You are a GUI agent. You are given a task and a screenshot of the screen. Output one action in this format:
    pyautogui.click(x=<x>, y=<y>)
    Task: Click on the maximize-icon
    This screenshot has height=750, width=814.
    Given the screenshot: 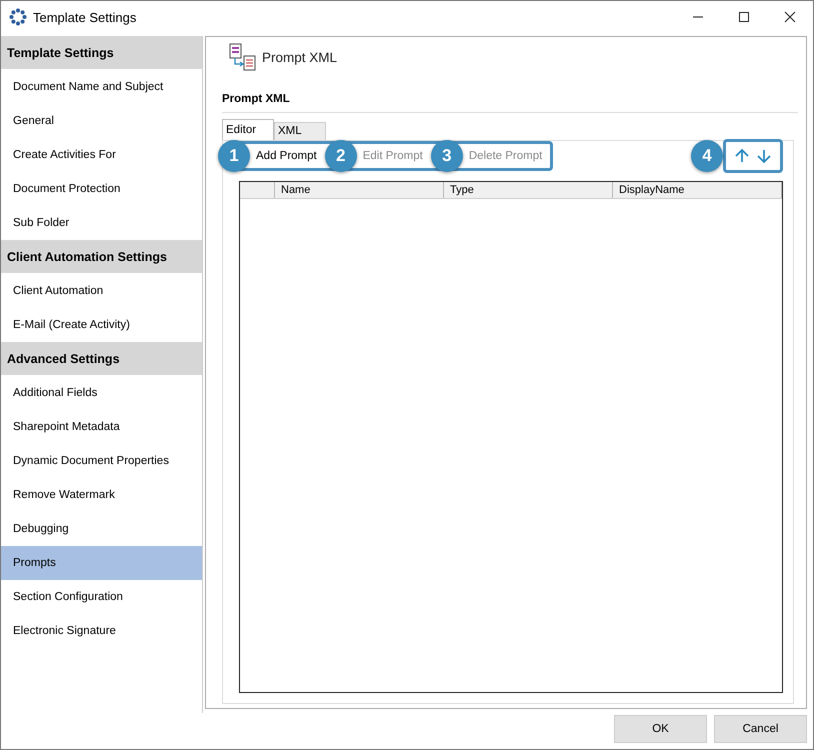 What is the action you would take?
    pyautogui.click(x=744, y=17)
    